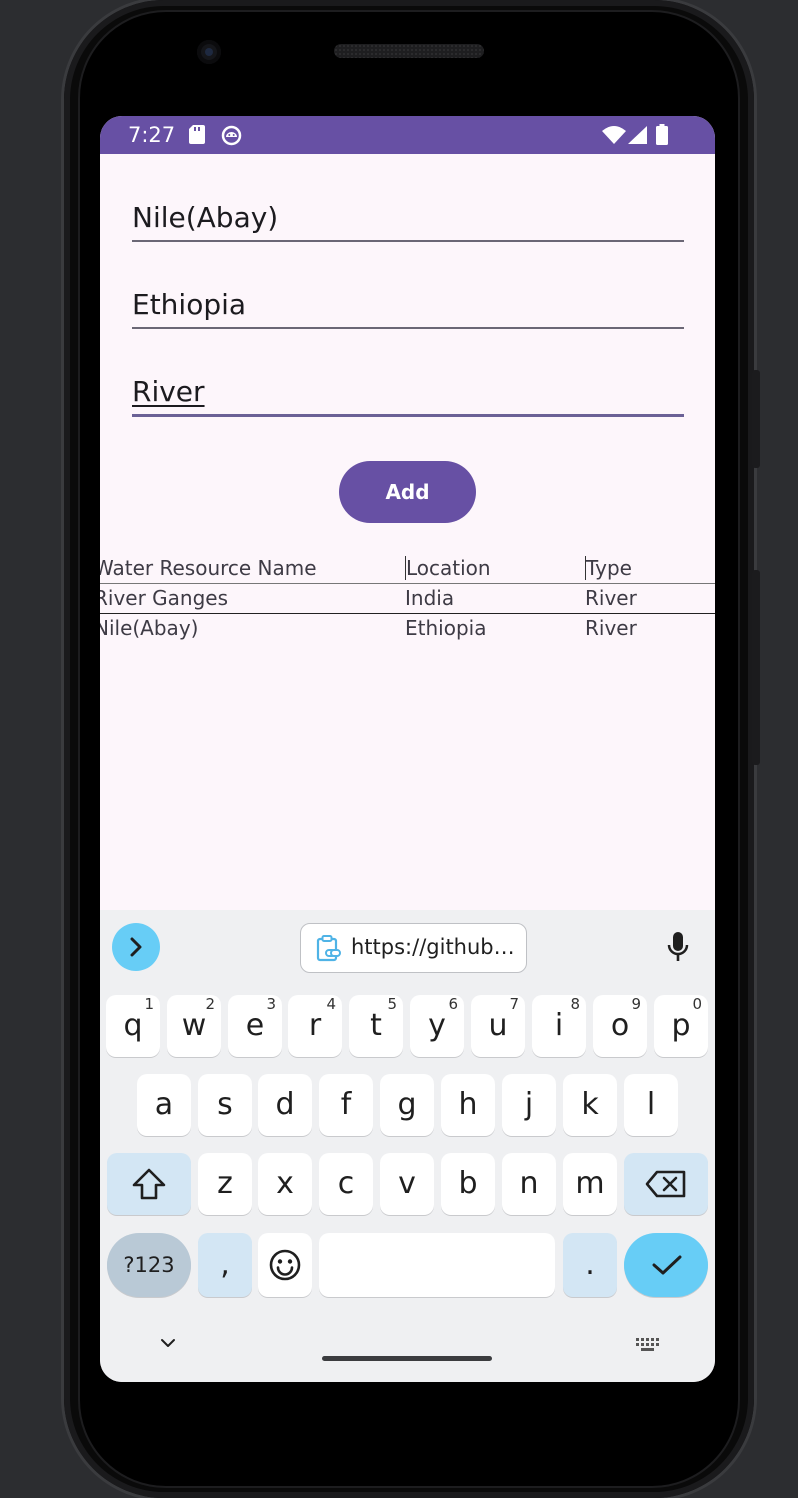  I want to click on shift-key, so click(149, 1184).